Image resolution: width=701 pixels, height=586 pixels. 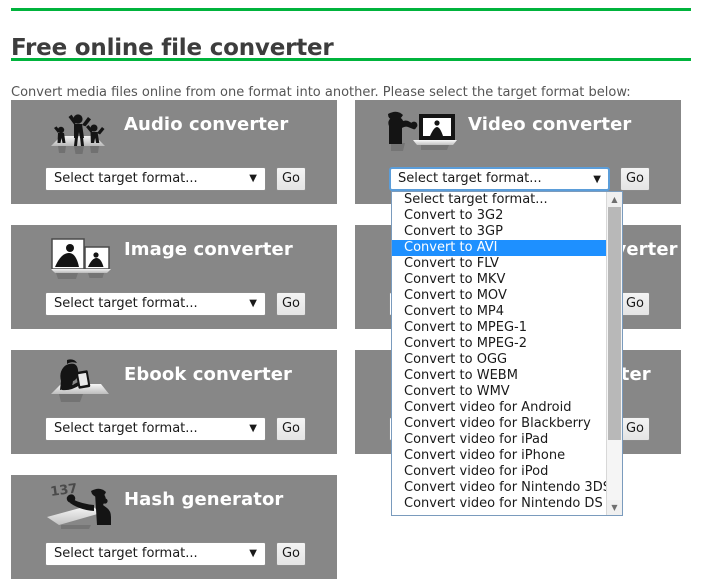 I want to click on select-target-format-image: Select target format... ▼, so click(x=155, y=304).